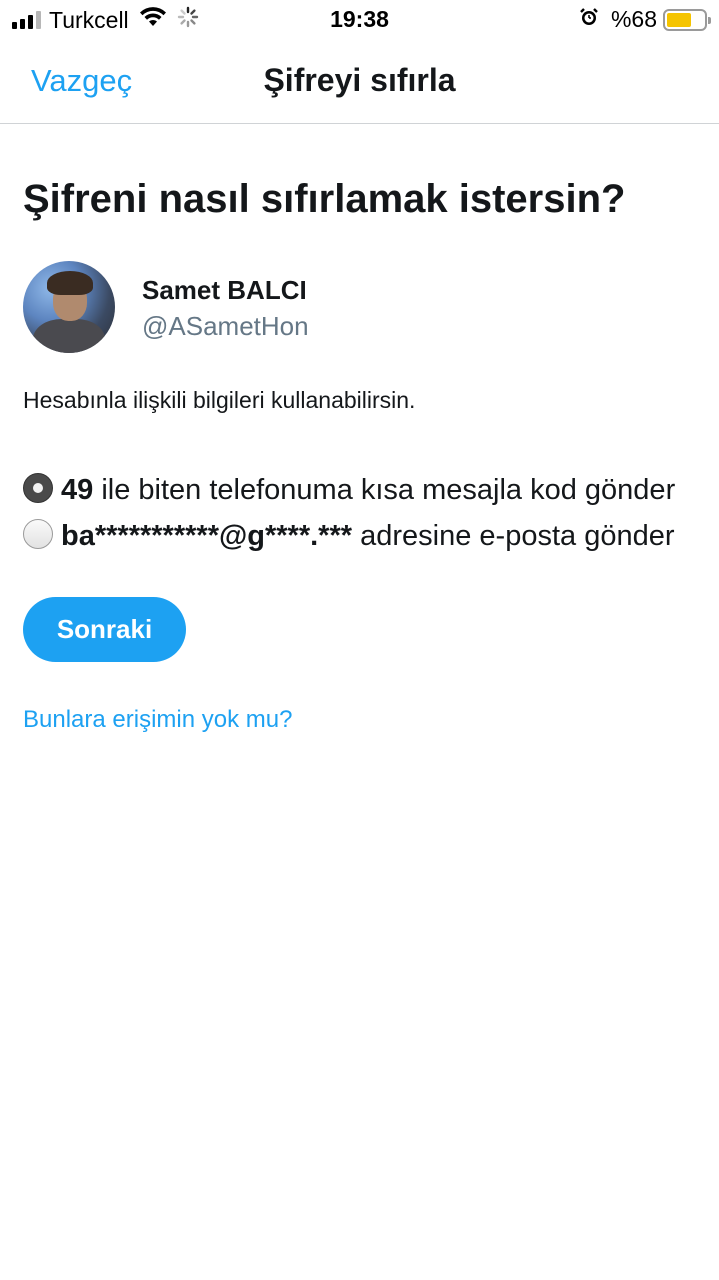 This screenshot has height=1280, width=719. I want to click on masked-email: ba***********@g****.***, so click(207, 536).